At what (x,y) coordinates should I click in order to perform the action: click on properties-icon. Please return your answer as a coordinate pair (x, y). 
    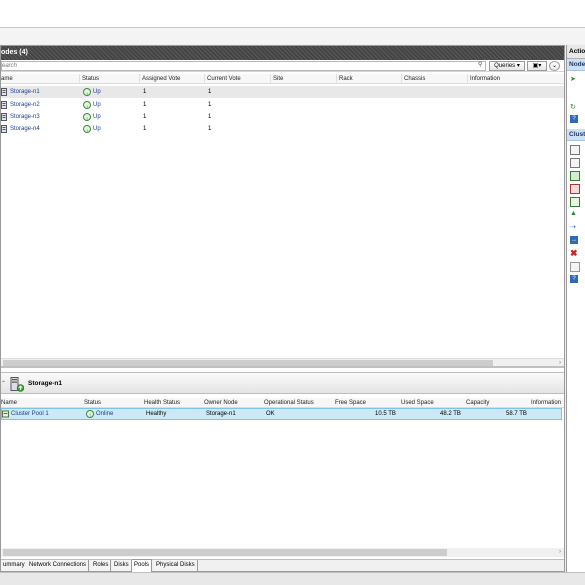
    Looking at the image, I should click on (575, 150).